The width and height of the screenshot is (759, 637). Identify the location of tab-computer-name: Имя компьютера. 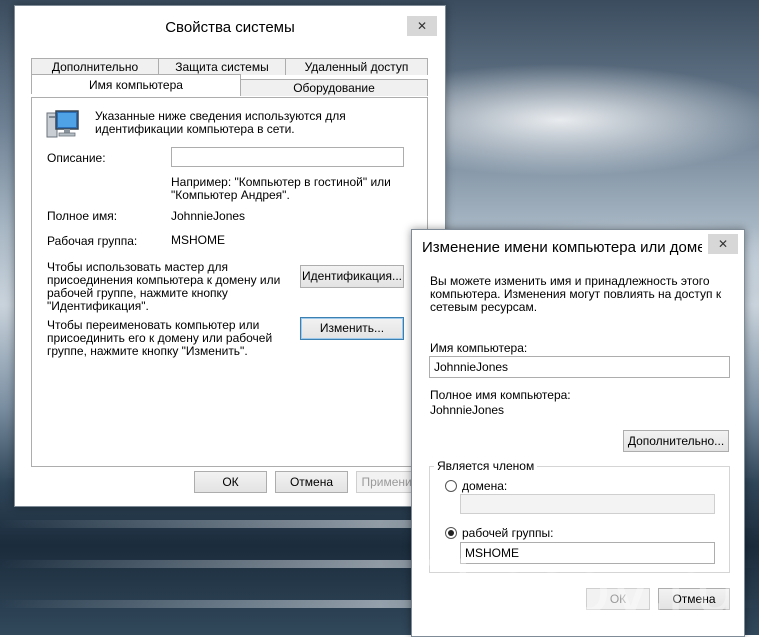
(136, 84).